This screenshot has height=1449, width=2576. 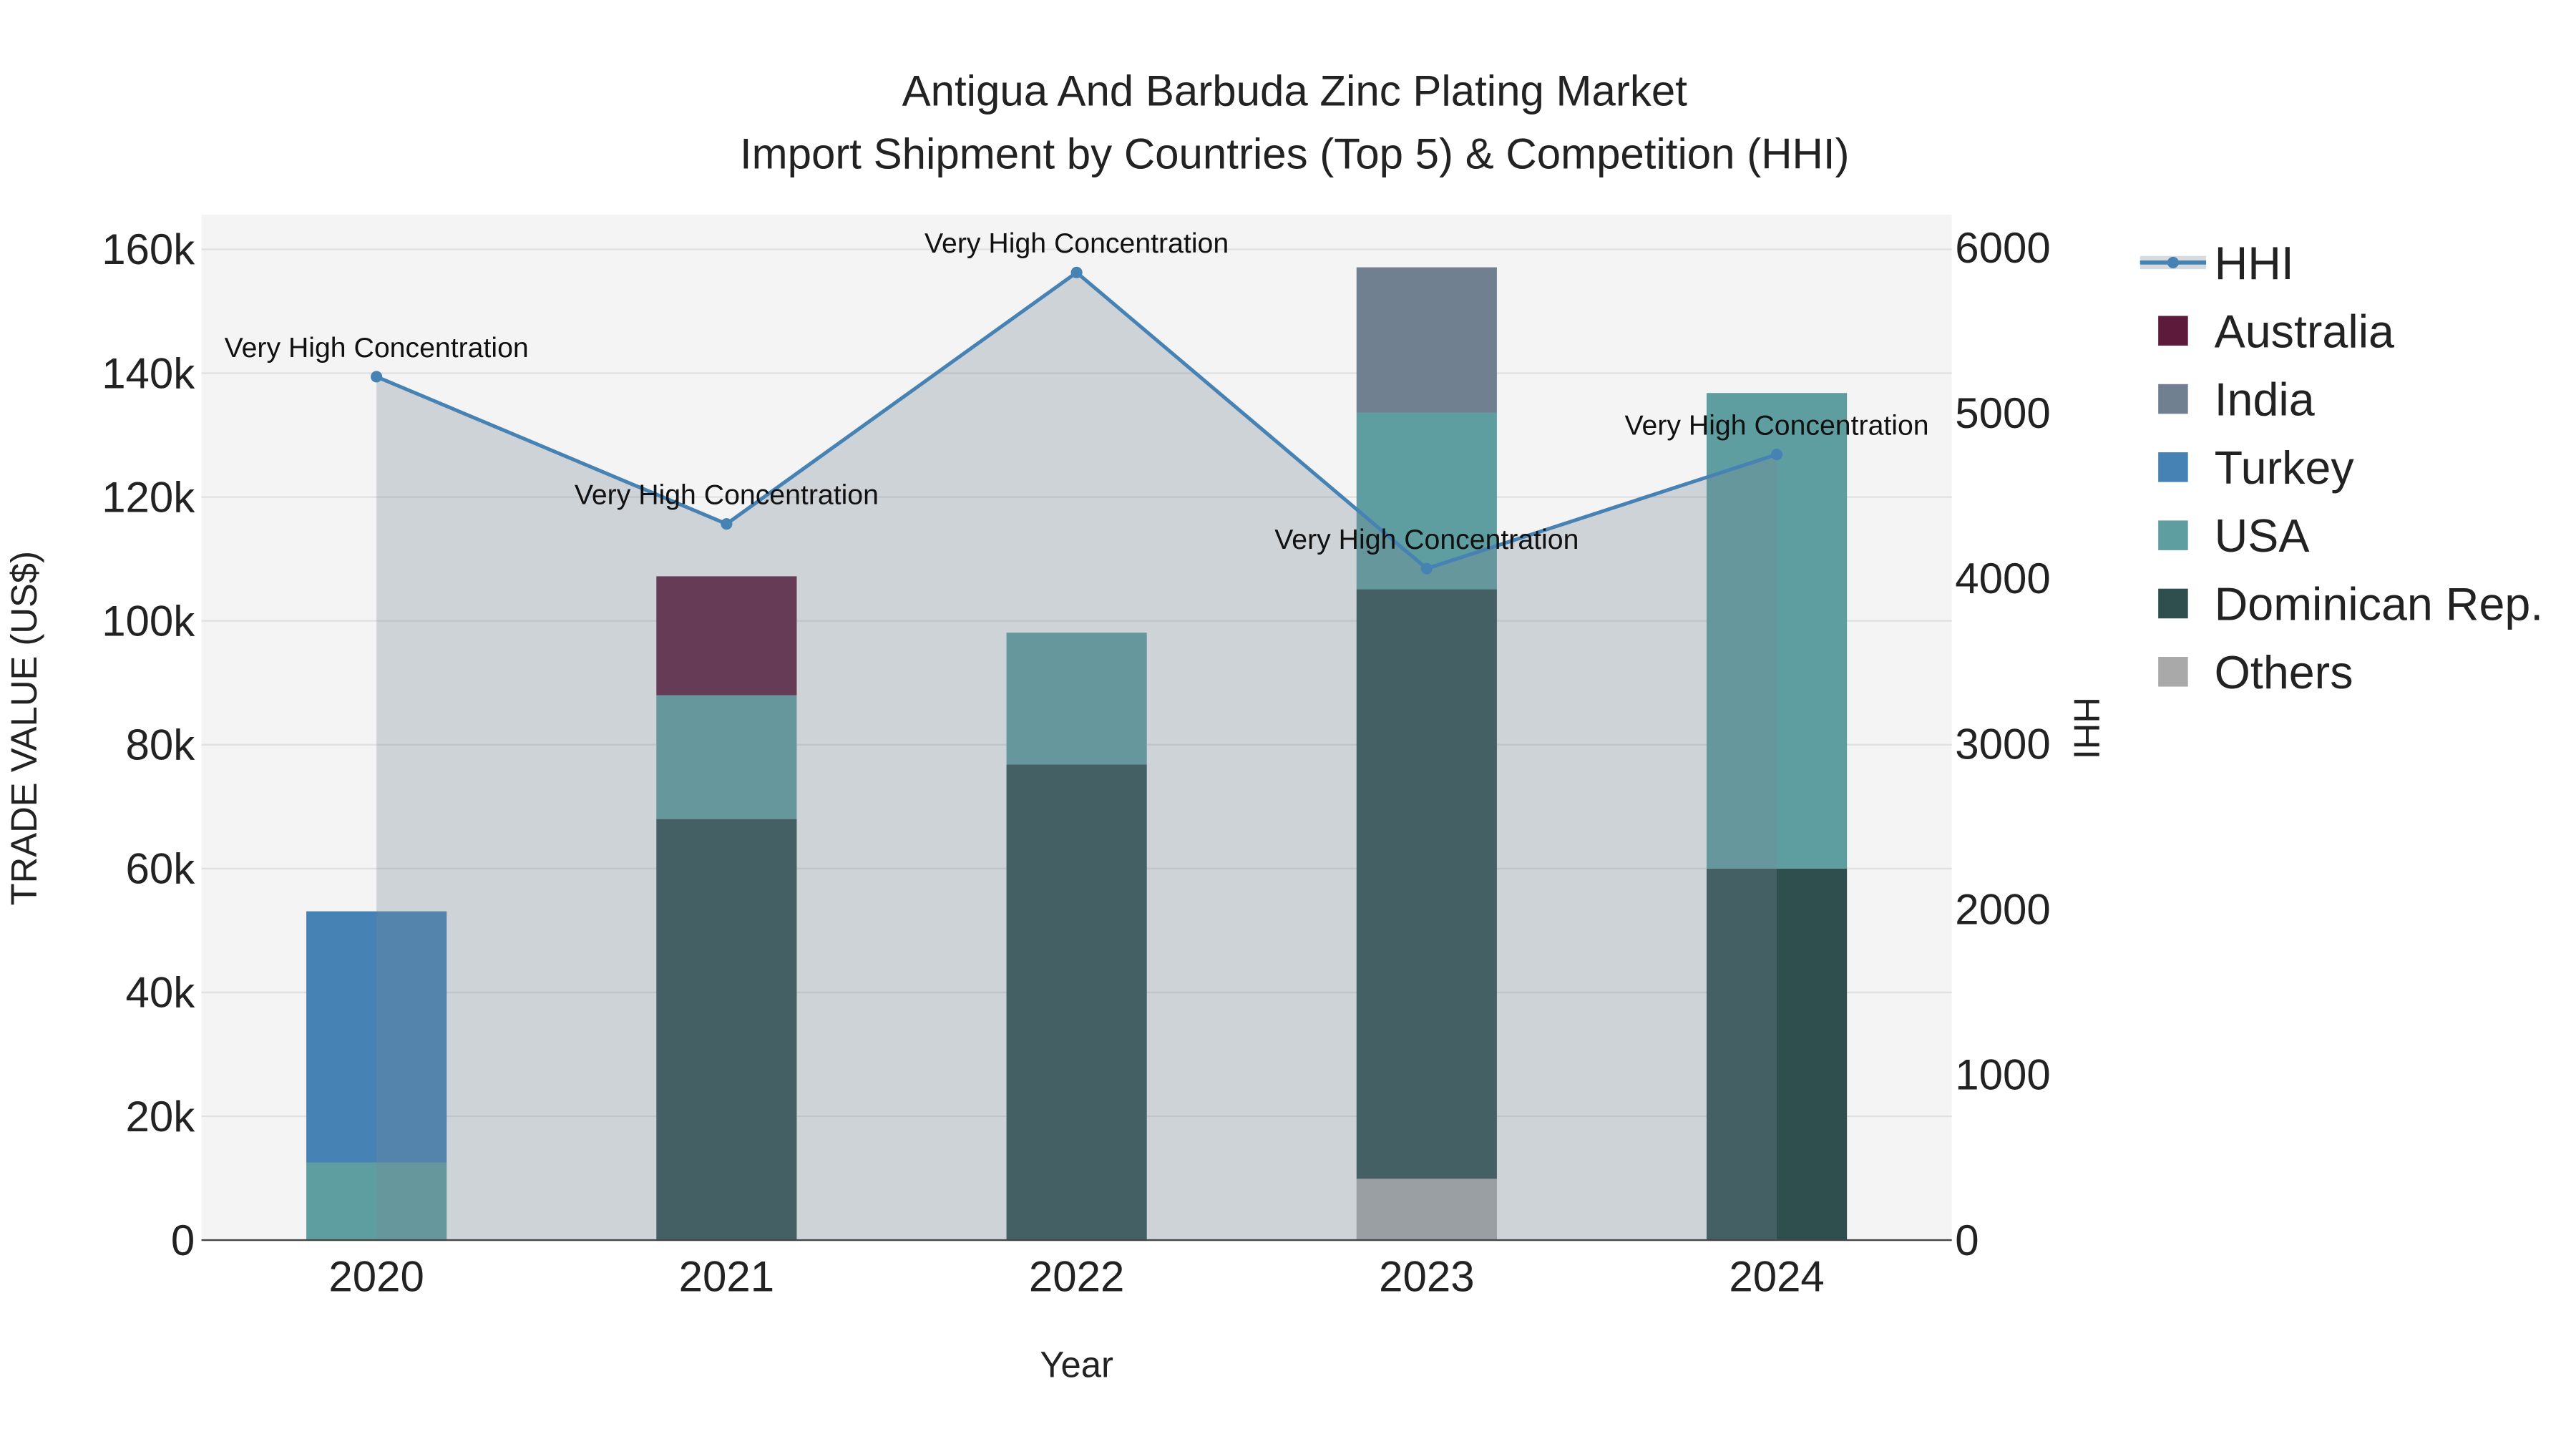 What do you see at coordinates (161, 869) in the screenshot?
I see `y-tick-label: 60k` at bounding box center [161, 869].